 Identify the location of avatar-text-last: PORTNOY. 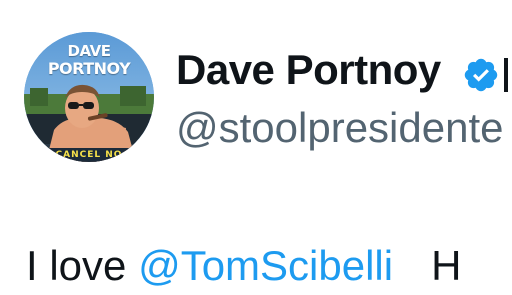
(89, 68).